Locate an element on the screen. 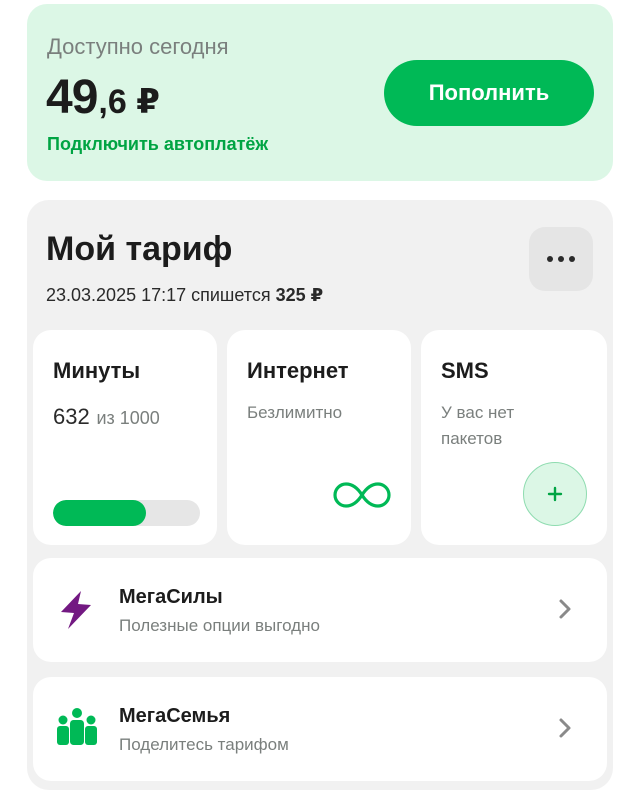  sms-status: У вас нет пакетов is located at coordinates (477, 426).